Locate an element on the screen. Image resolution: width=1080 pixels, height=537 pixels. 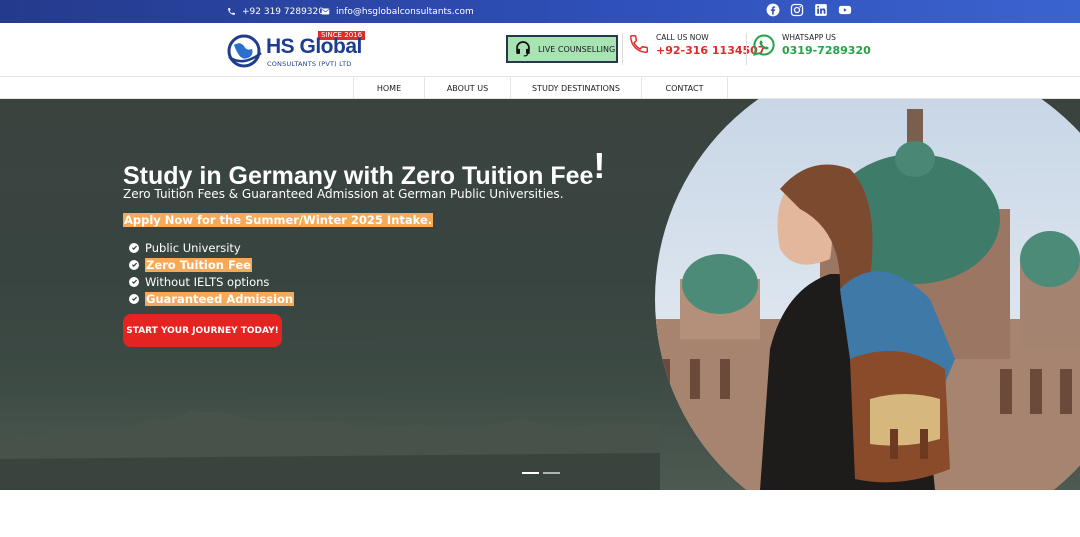
whatsapp-icon is located at coordinates (764, 47).